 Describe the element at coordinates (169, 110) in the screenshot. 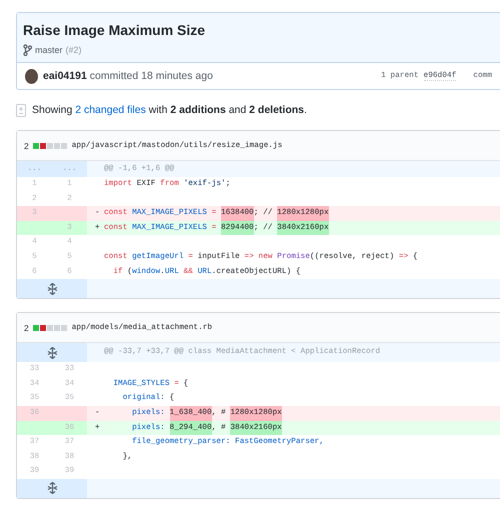

I see `diff-summary: Showing 2 changed files with 2 additions and 2 deletions.` at that location.